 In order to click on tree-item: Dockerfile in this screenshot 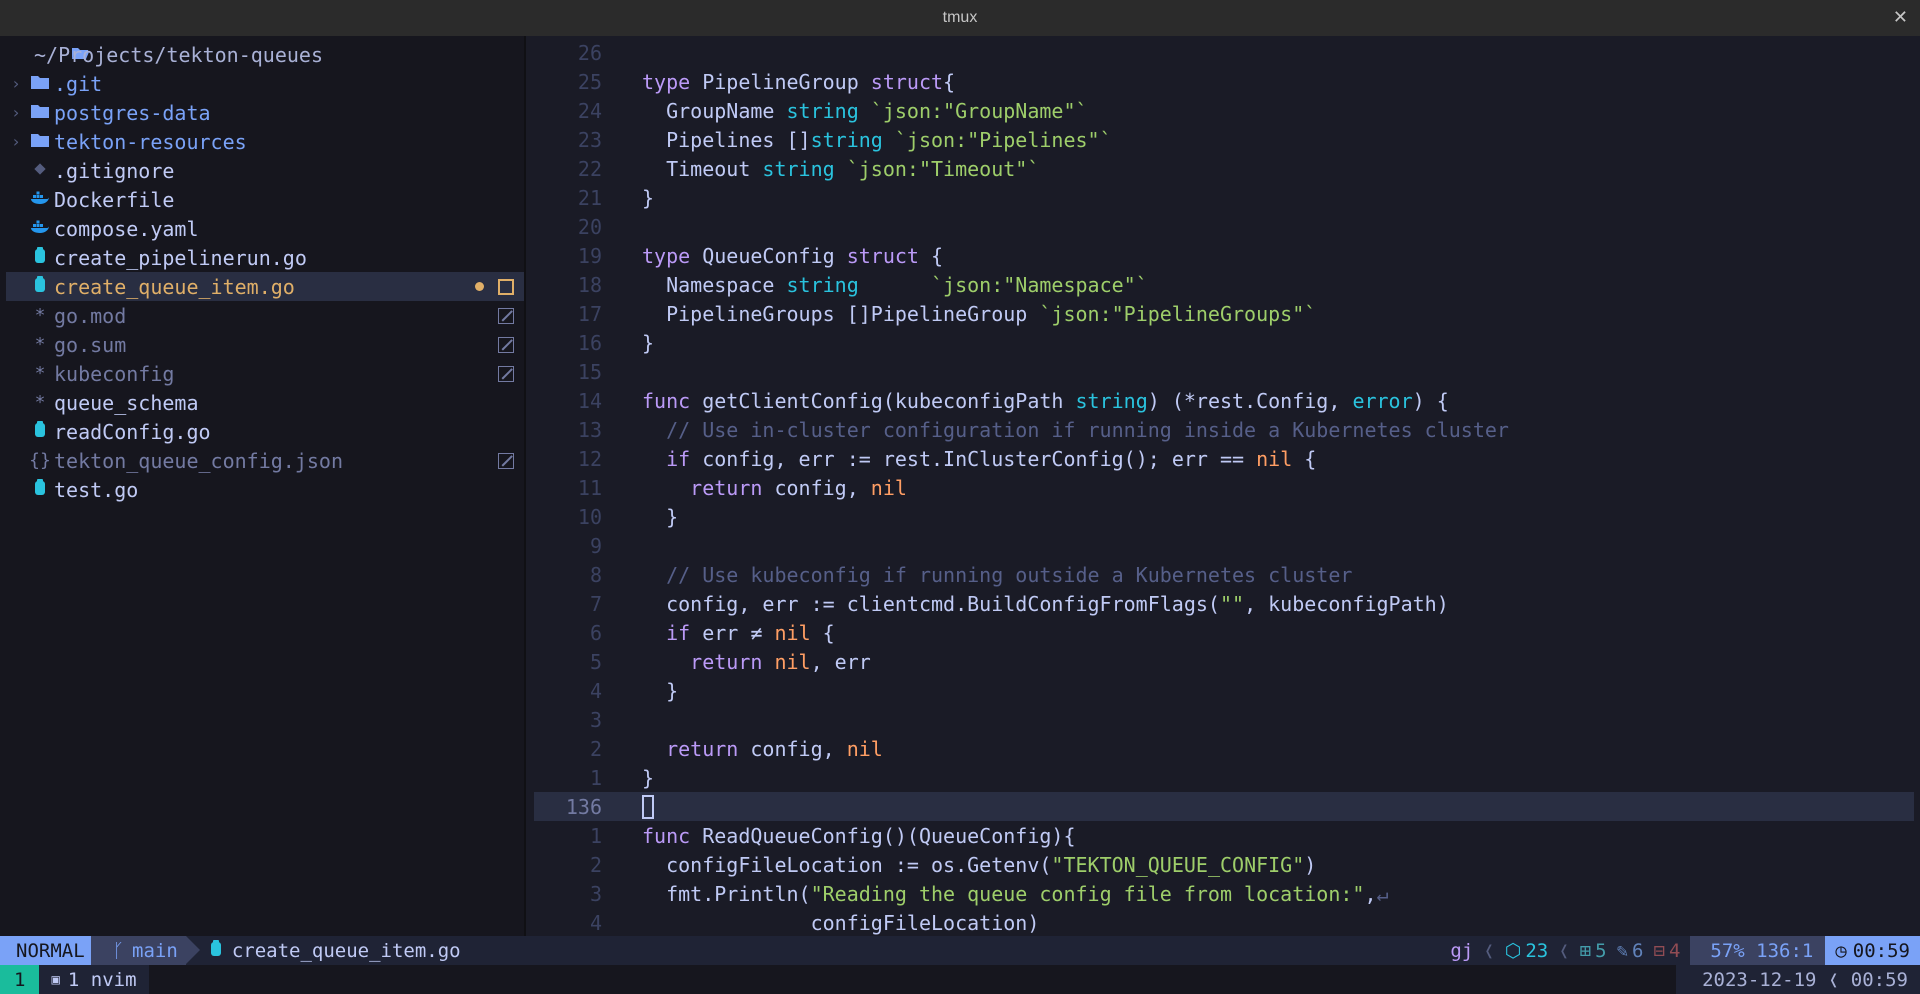, I will do `click(265, 199)`.